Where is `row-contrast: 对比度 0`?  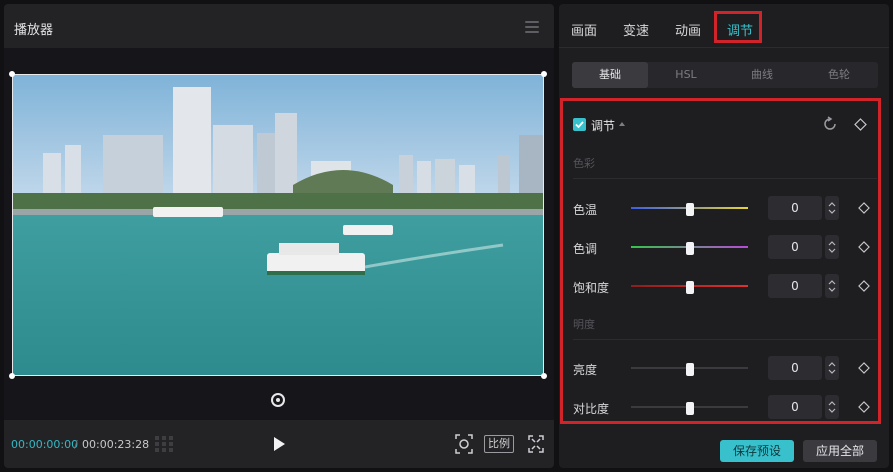
row-contrast: 对比度 0 is located at coordinates (725, 408).